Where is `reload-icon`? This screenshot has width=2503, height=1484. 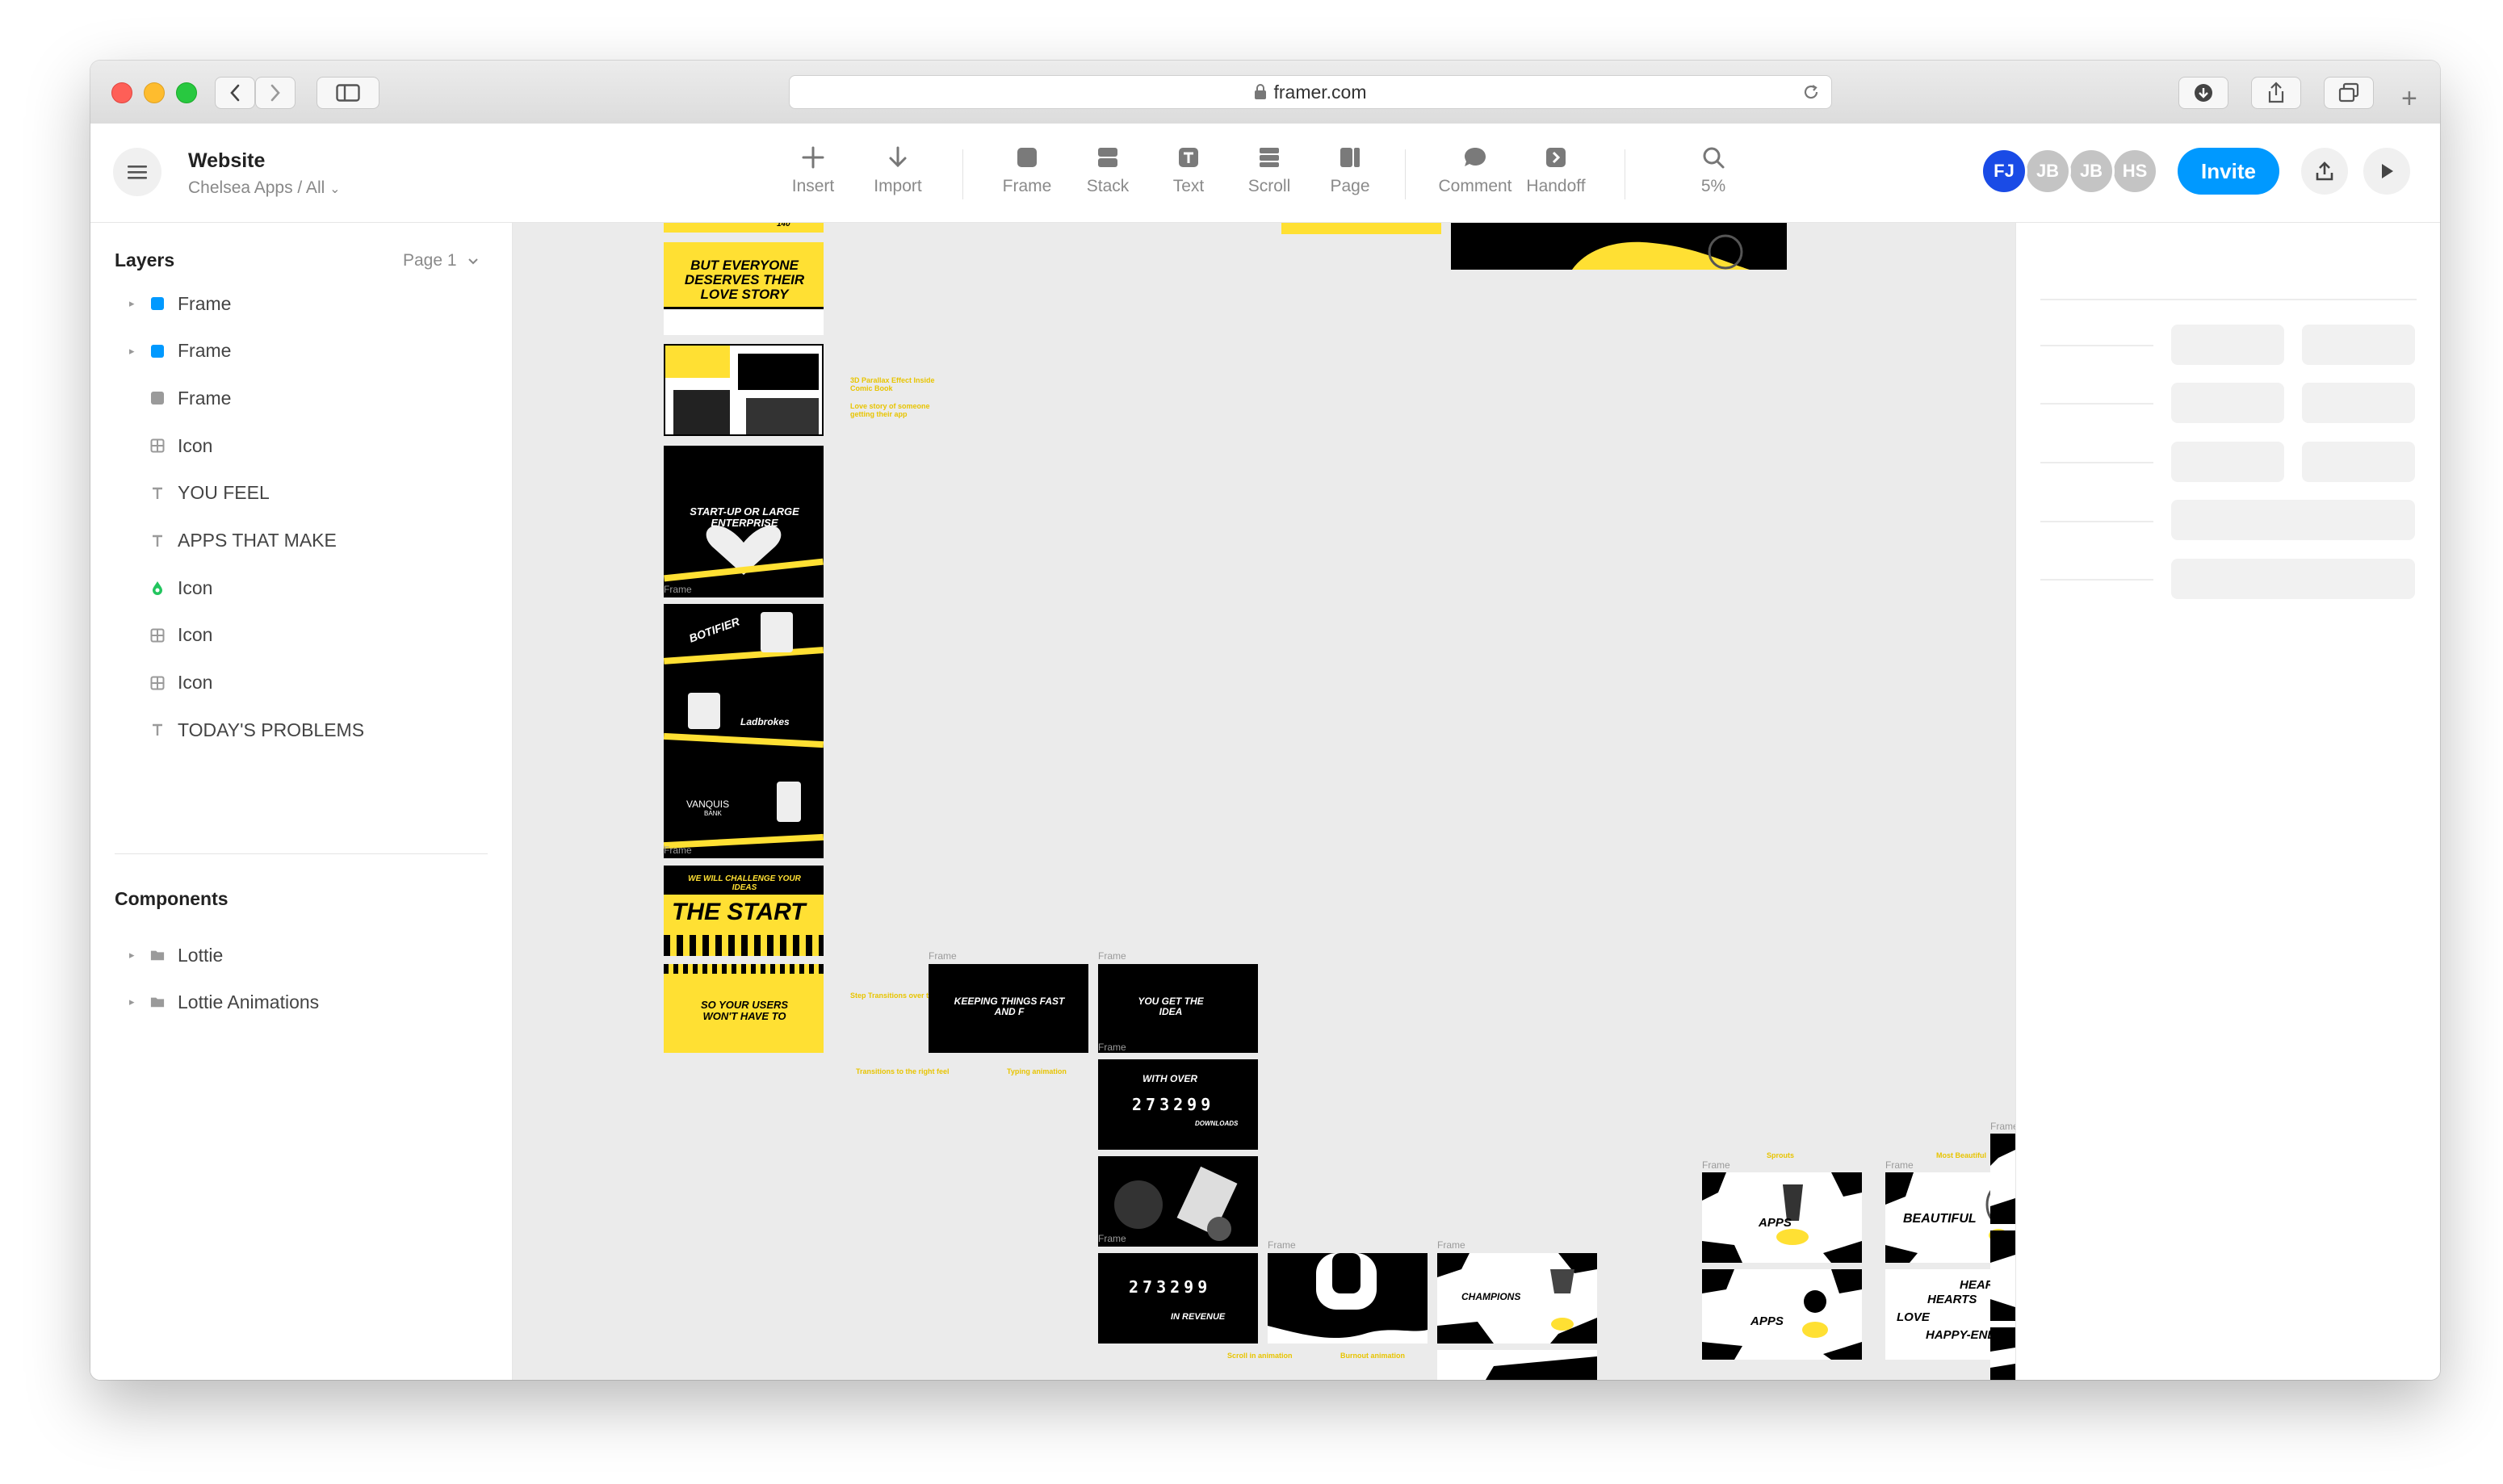
reload-icon is located at coordinates (1811, 92).